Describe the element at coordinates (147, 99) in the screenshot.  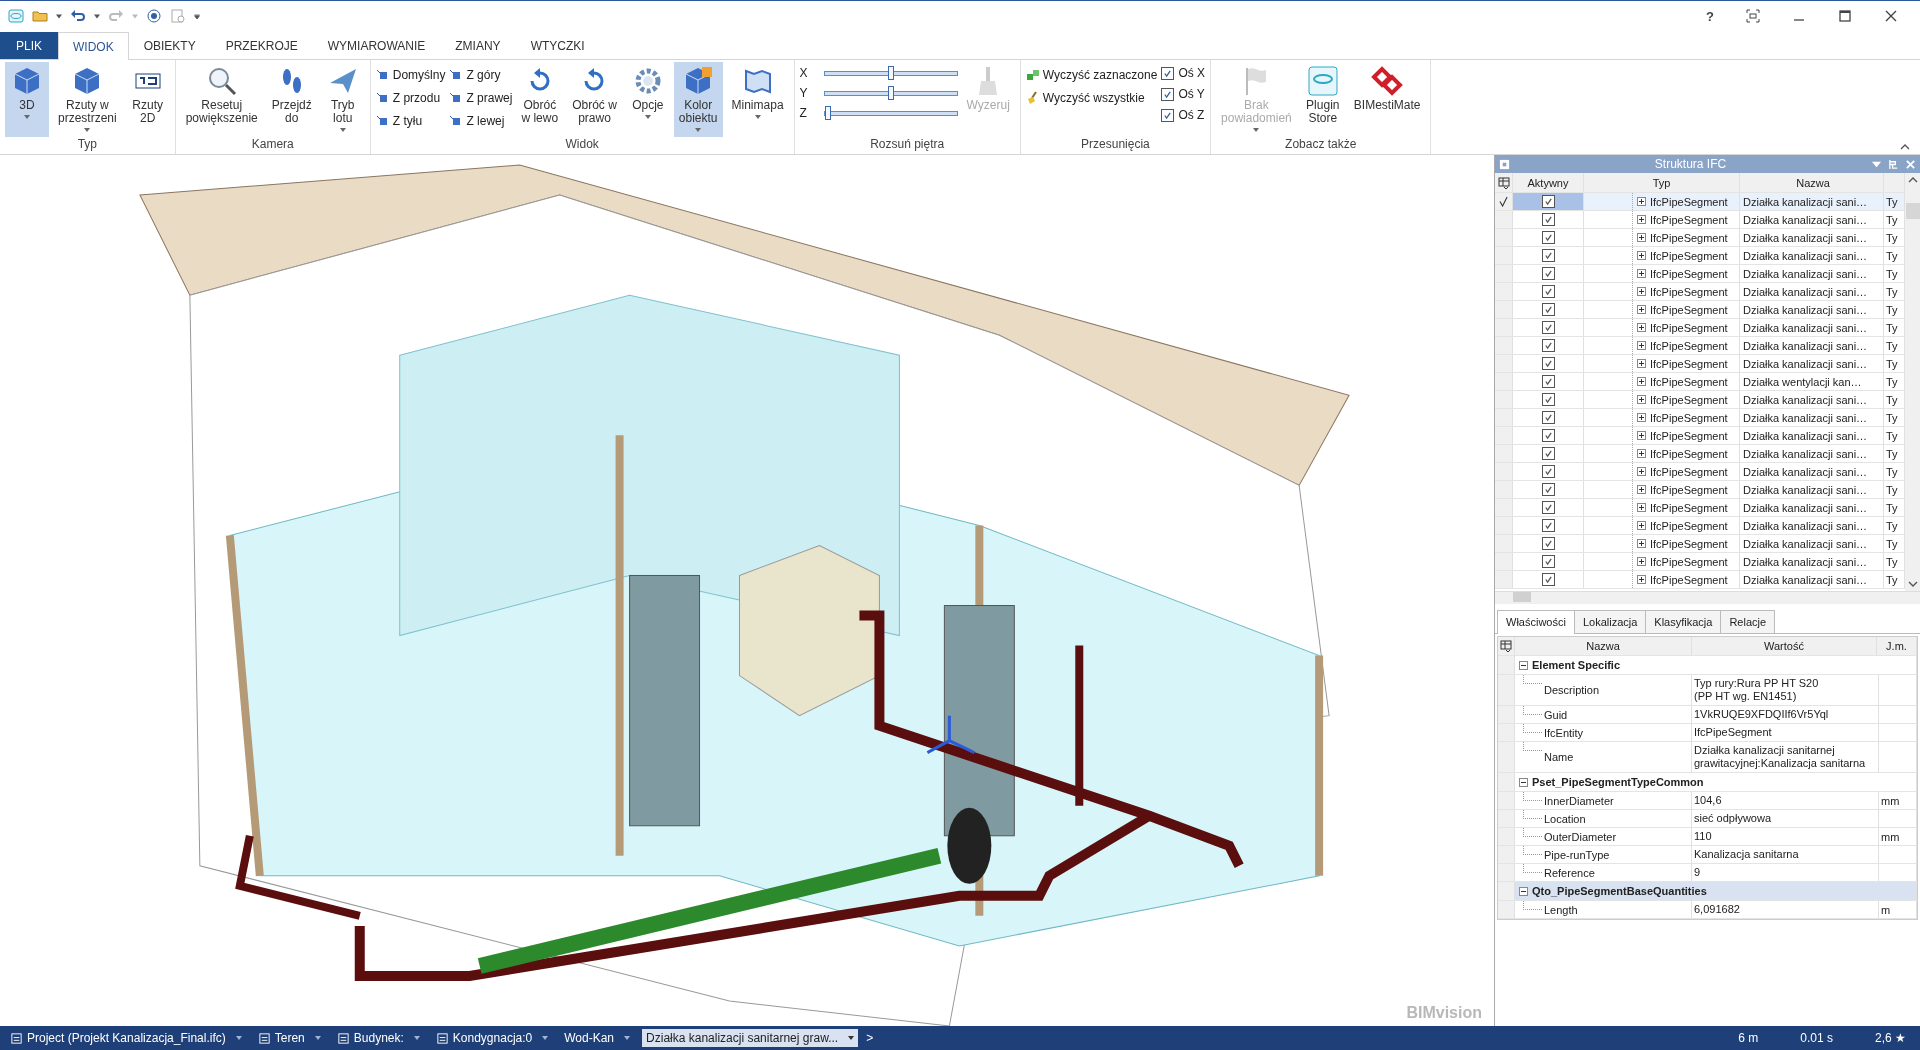
I see `ribbon-button: Rzuty 2D` at that location.